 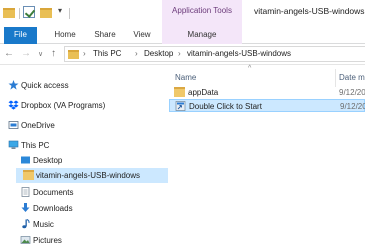 What do you see at coordinates (84, 160) in the screenshot?
I see `nav-item-desktop: Desktop` at bounding box center [84, 160].